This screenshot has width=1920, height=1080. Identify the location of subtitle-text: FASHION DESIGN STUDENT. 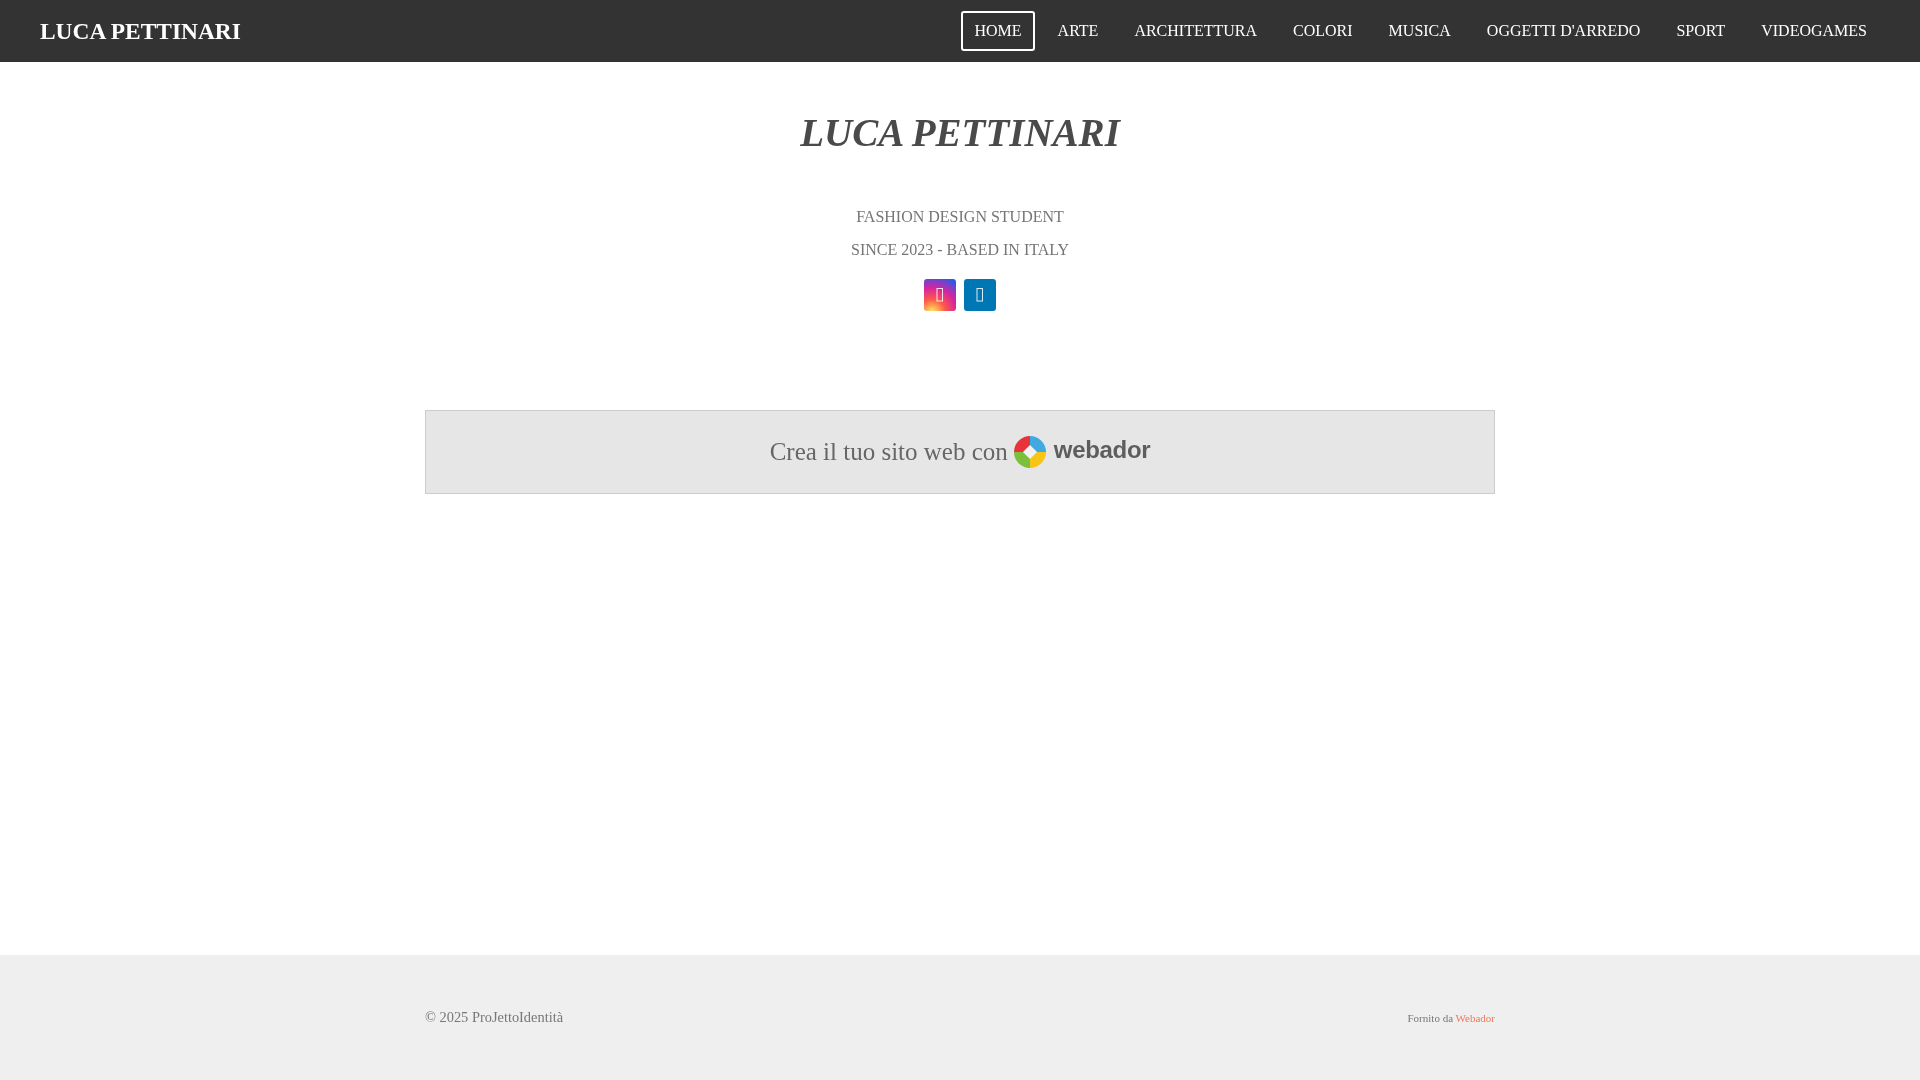
(960, 217).